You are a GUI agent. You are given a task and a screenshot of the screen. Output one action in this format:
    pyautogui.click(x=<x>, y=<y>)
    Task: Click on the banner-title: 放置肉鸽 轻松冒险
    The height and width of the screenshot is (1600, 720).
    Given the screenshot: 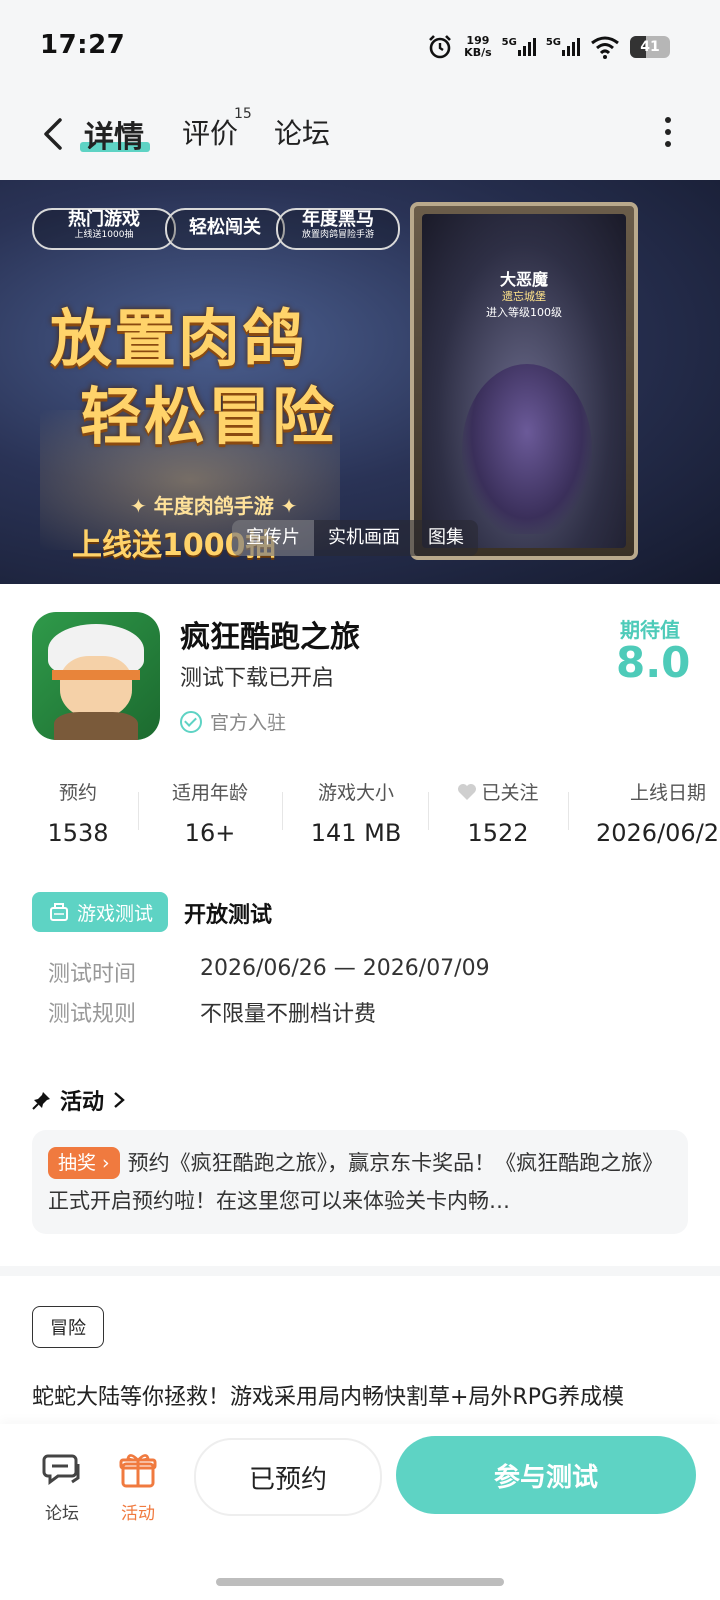 What is the action you would take?
    pyautogui.click(x=193, y=377)
    